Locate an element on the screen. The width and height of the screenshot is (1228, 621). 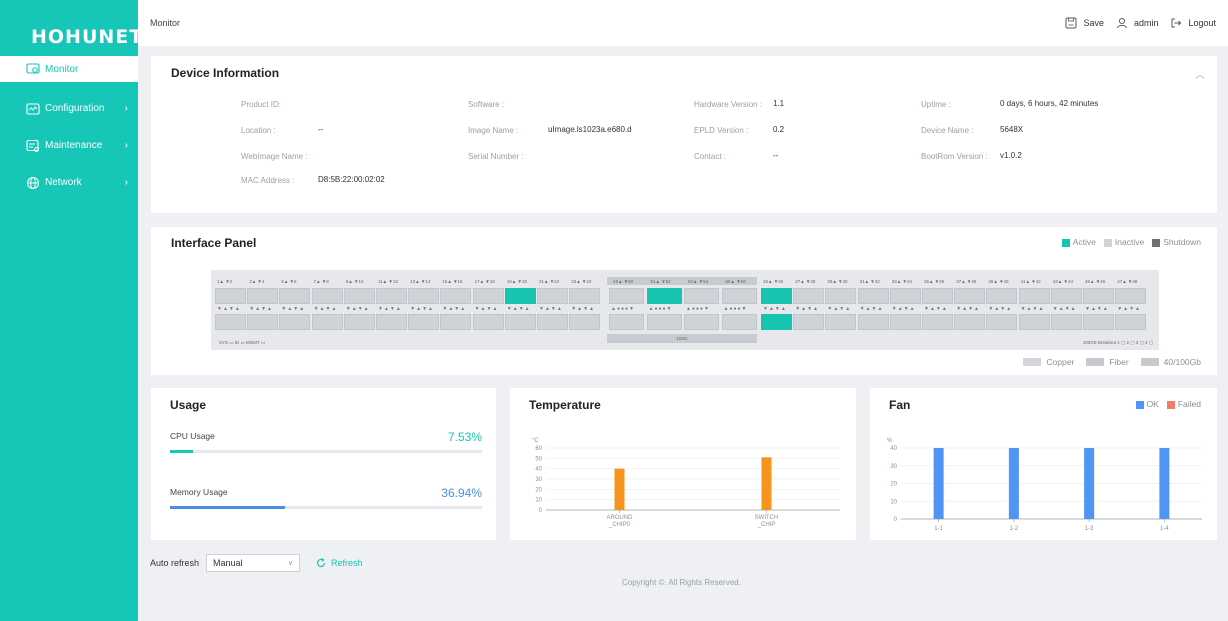
copyright-text: Copyright ©. All Rights Reserved. is located at coordinates (681, 582).